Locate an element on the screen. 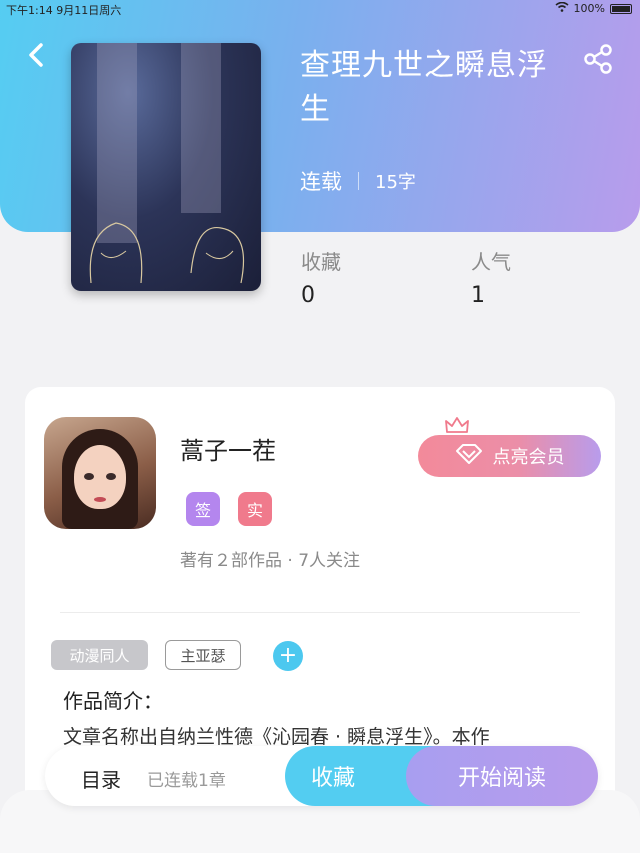 Image resolution: width=640 pixels, height=853 pixels. battery-icon is located at coordinates (621, 8).